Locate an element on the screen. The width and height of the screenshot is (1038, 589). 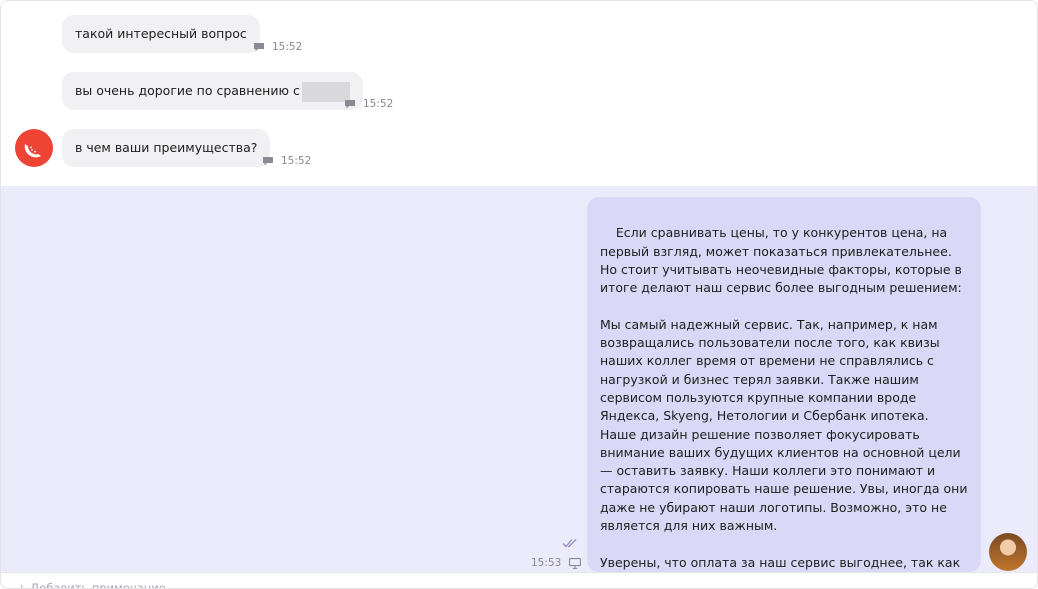
message-text: вы очень дорогие по сравнению с is located at coordinates (187, 90).